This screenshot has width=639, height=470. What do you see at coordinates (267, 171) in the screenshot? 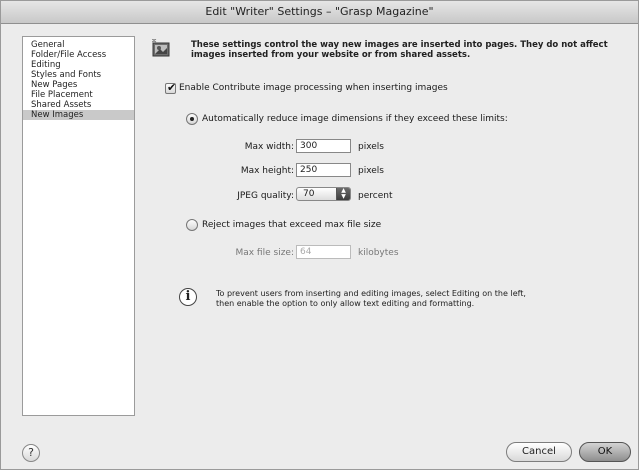
I see `max-height-label: Max height:` at bounding box center [267, 171].